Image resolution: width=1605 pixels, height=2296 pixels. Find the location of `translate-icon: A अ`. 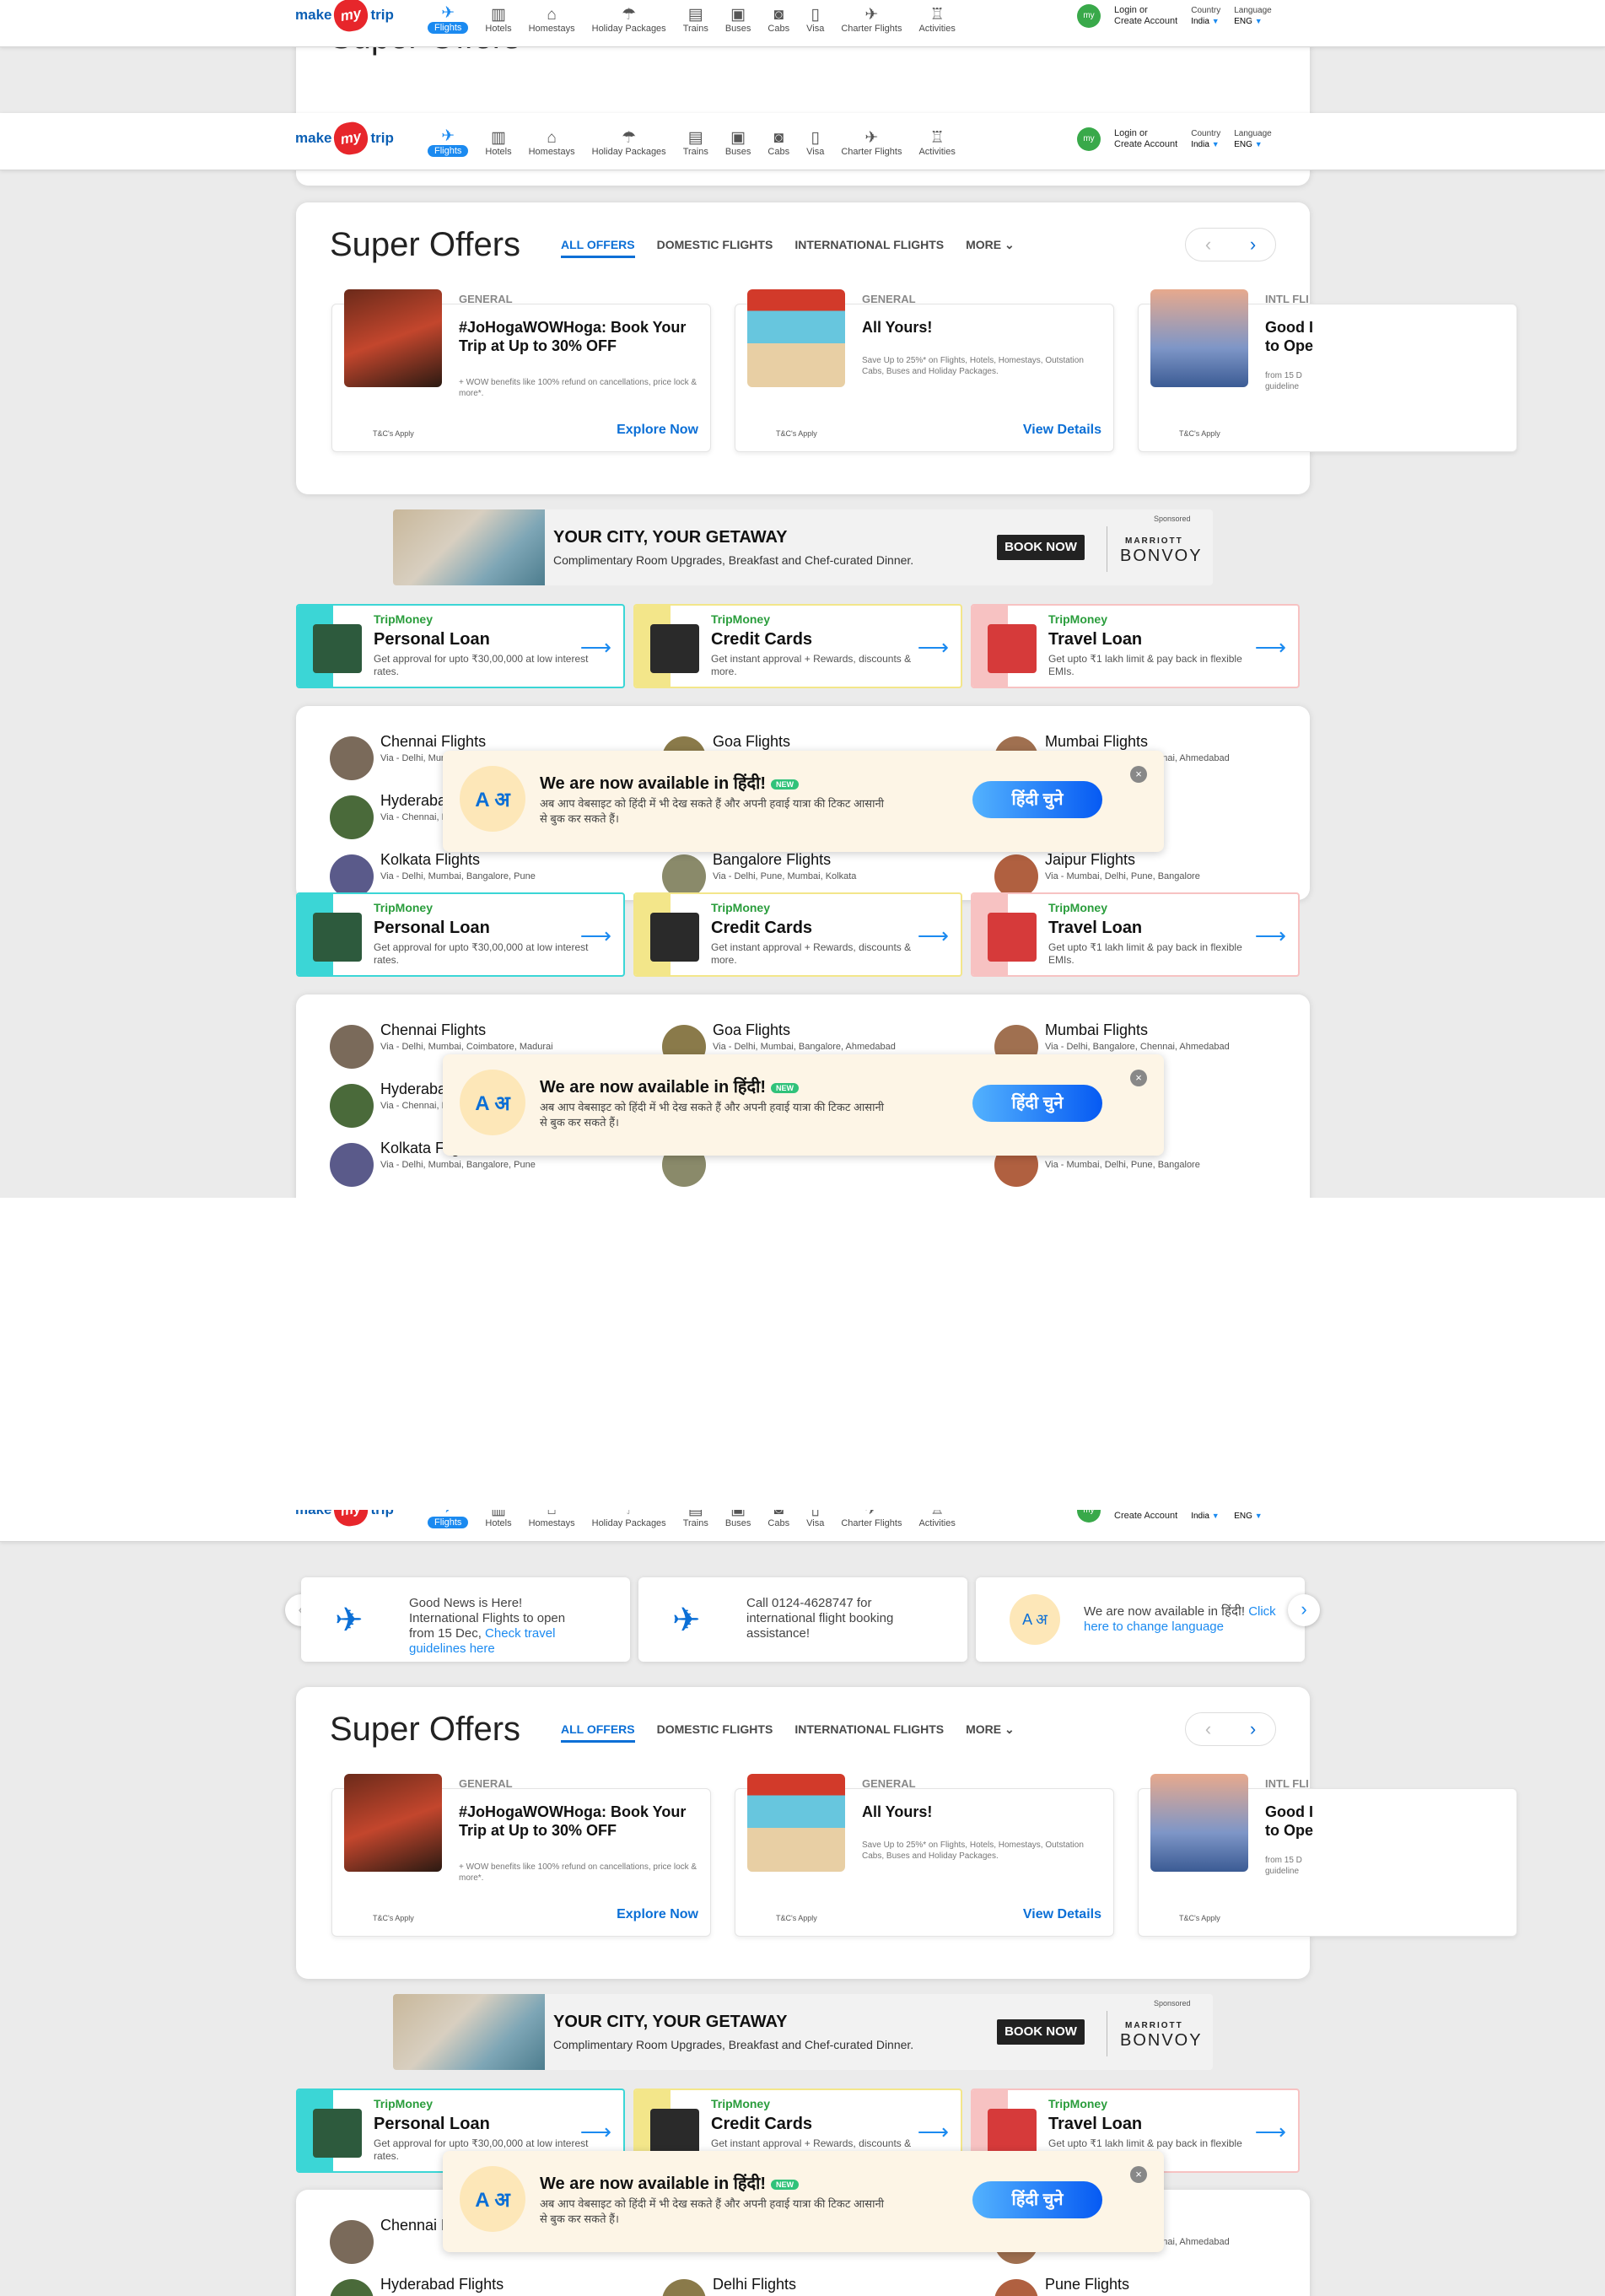

translate-icon: A अ is located at coordinates (492, 2199).